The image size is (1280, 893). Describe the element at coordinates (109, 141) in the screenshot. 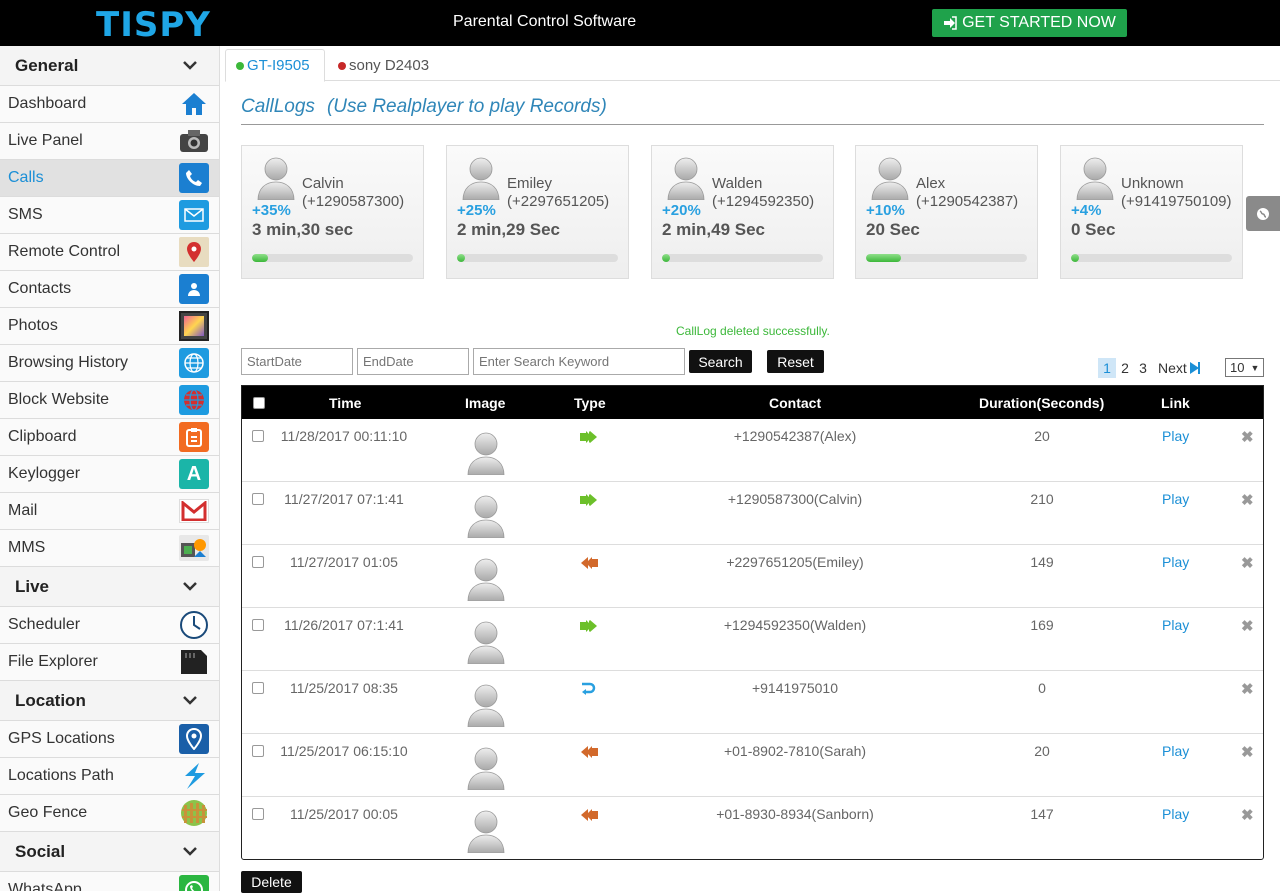

I see `sidebar-item-live-panel: Live Panel` at that location.